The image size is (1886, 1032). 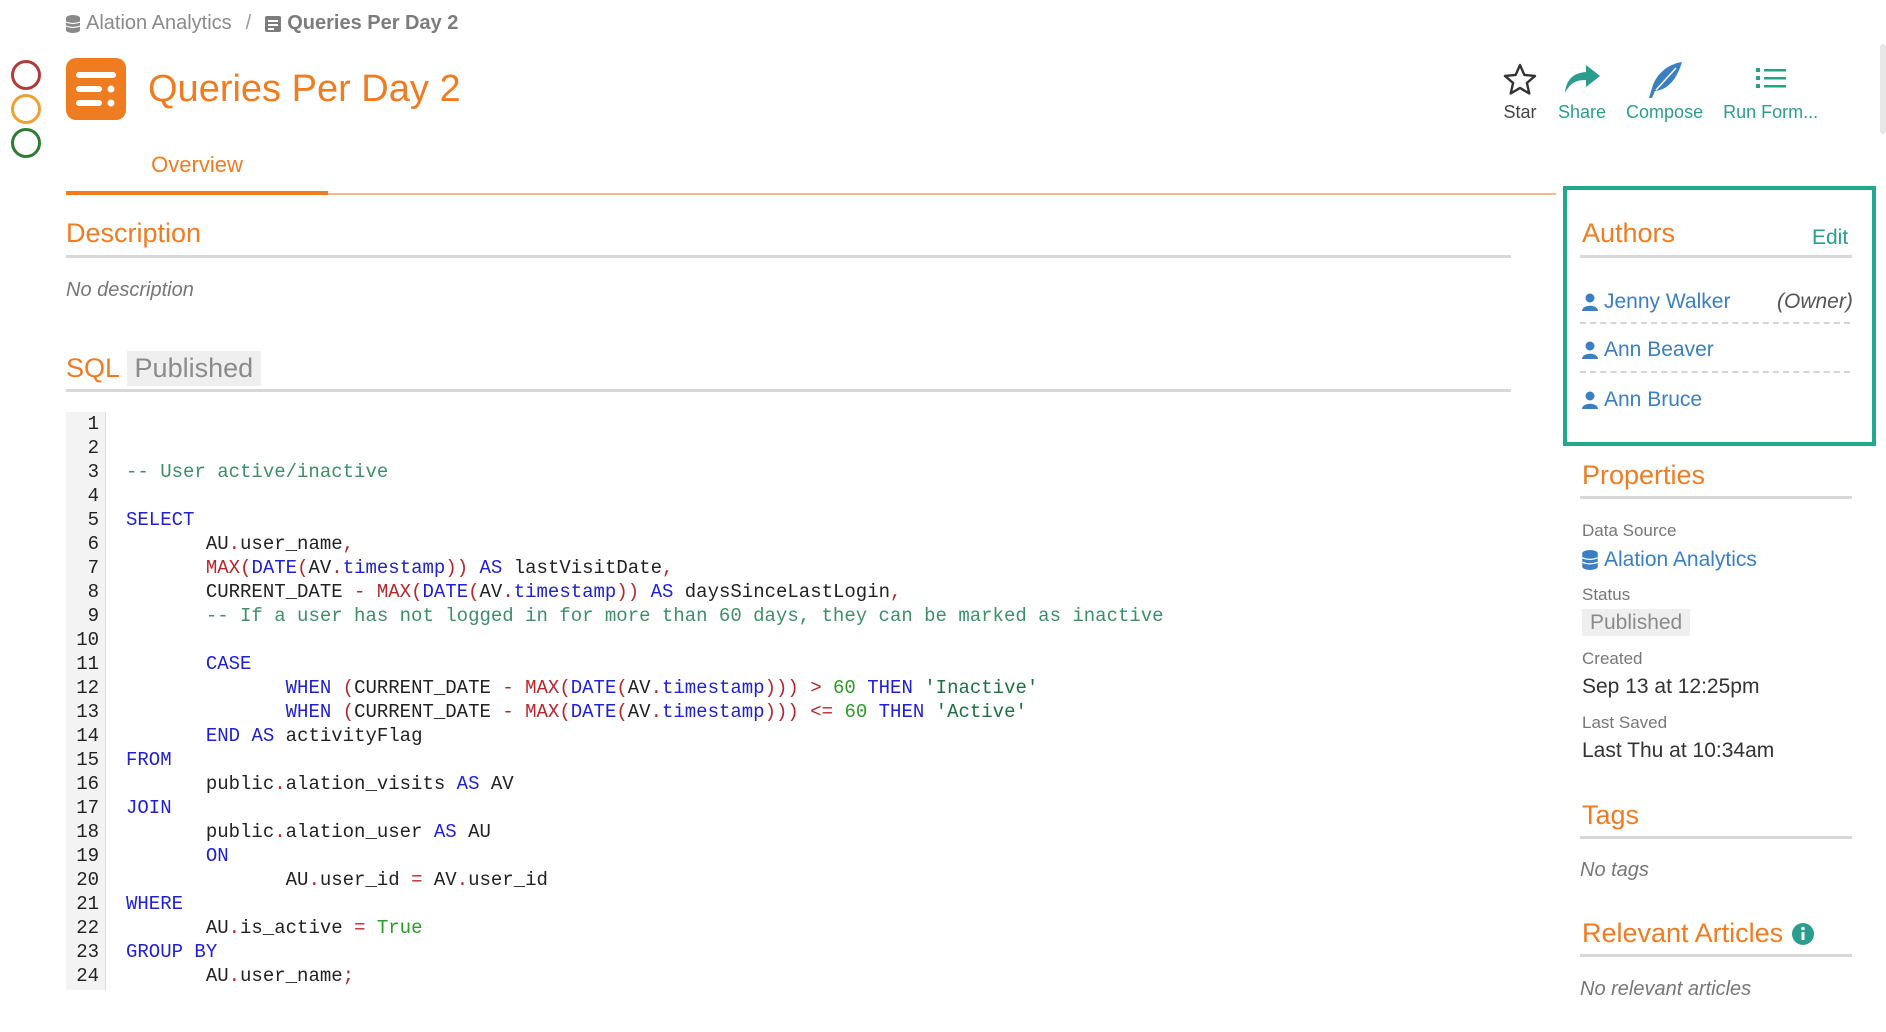 I want to click on share-button: Share, so click(x=1582, y=90).